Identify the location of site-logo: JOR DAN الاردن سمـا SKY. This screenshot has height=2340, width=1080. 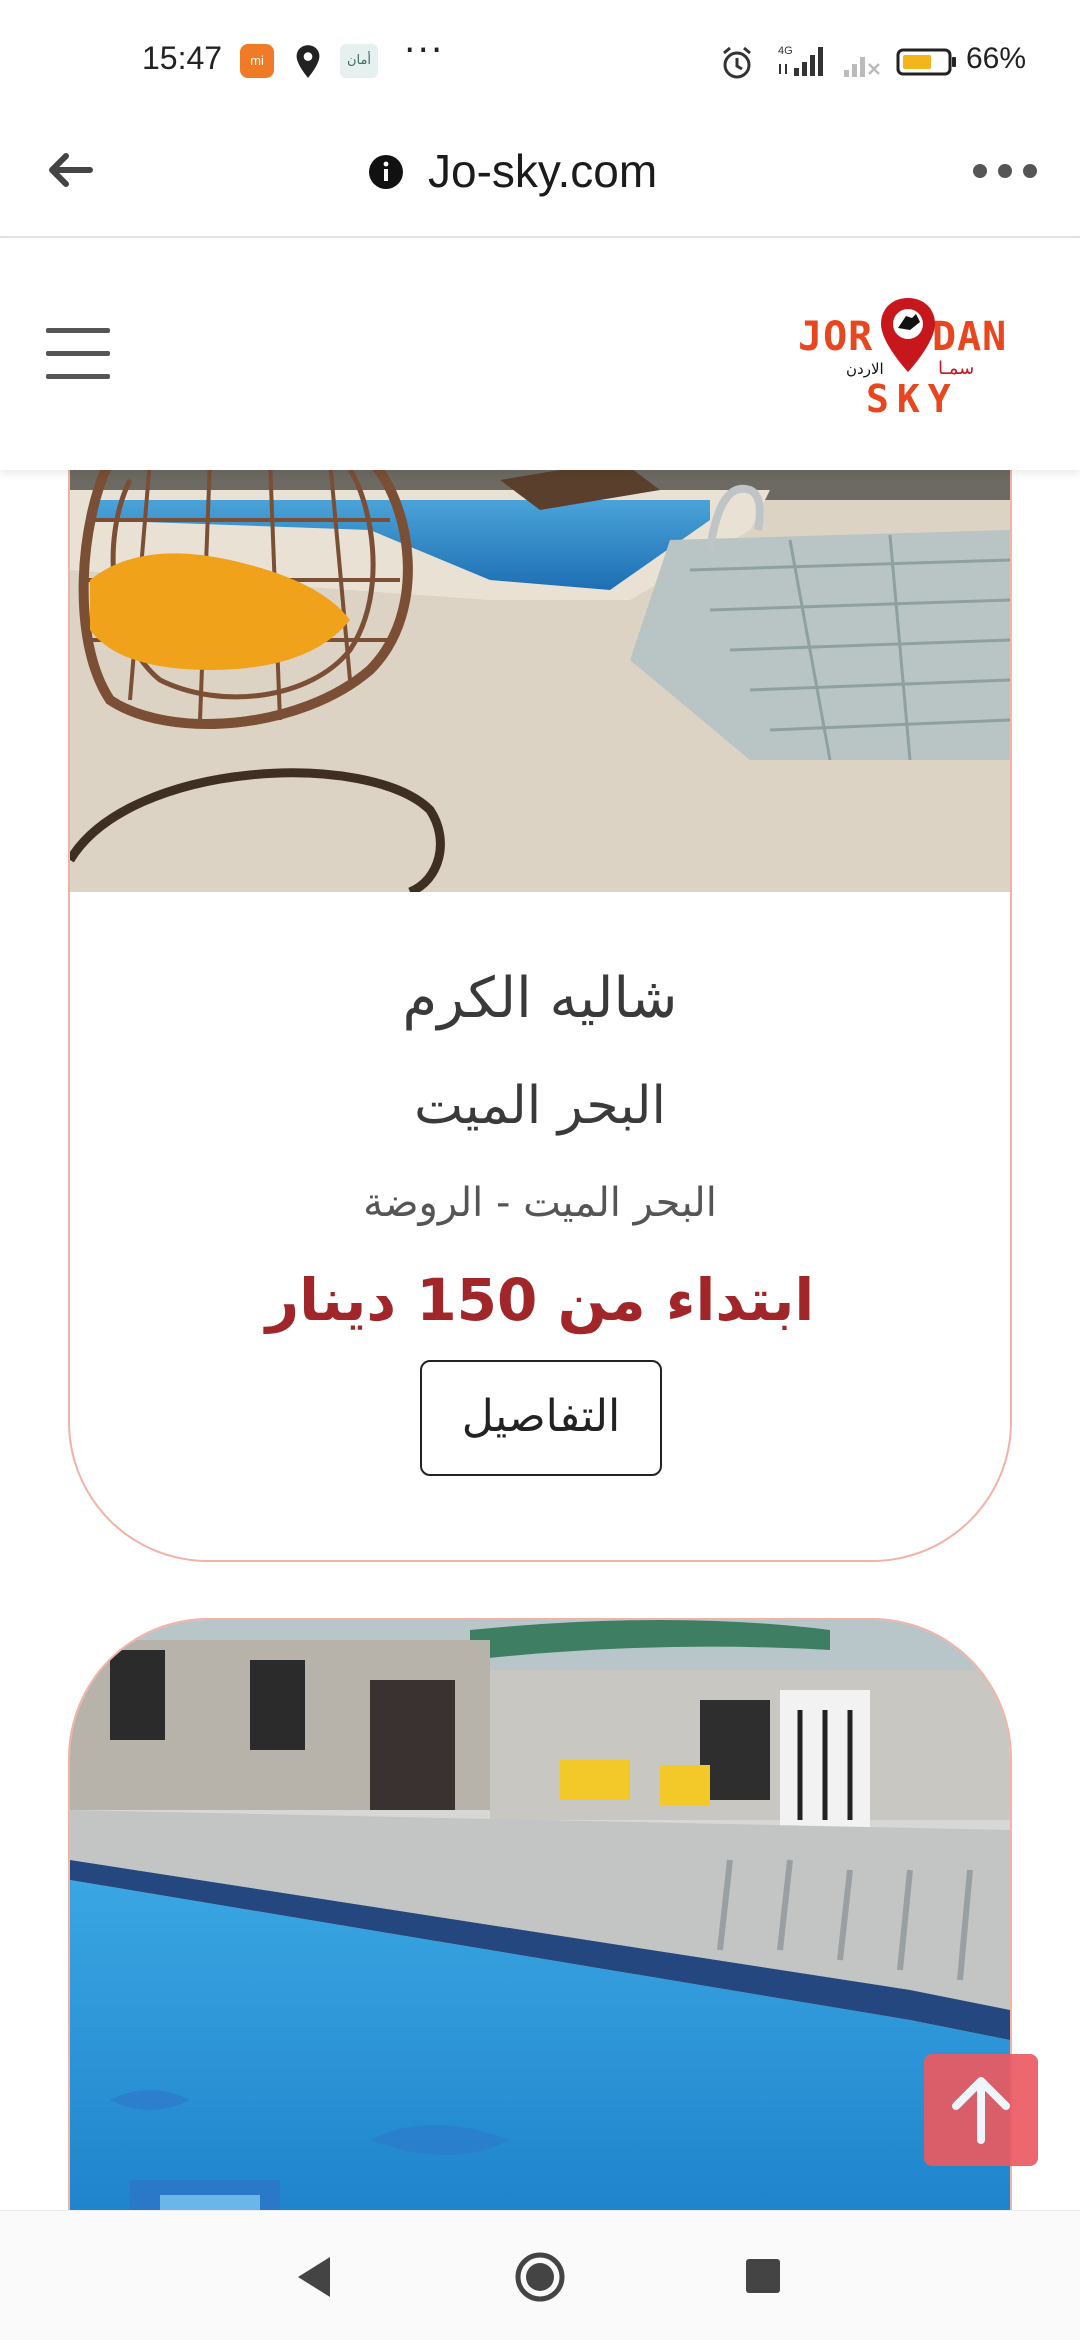
(915, 355).